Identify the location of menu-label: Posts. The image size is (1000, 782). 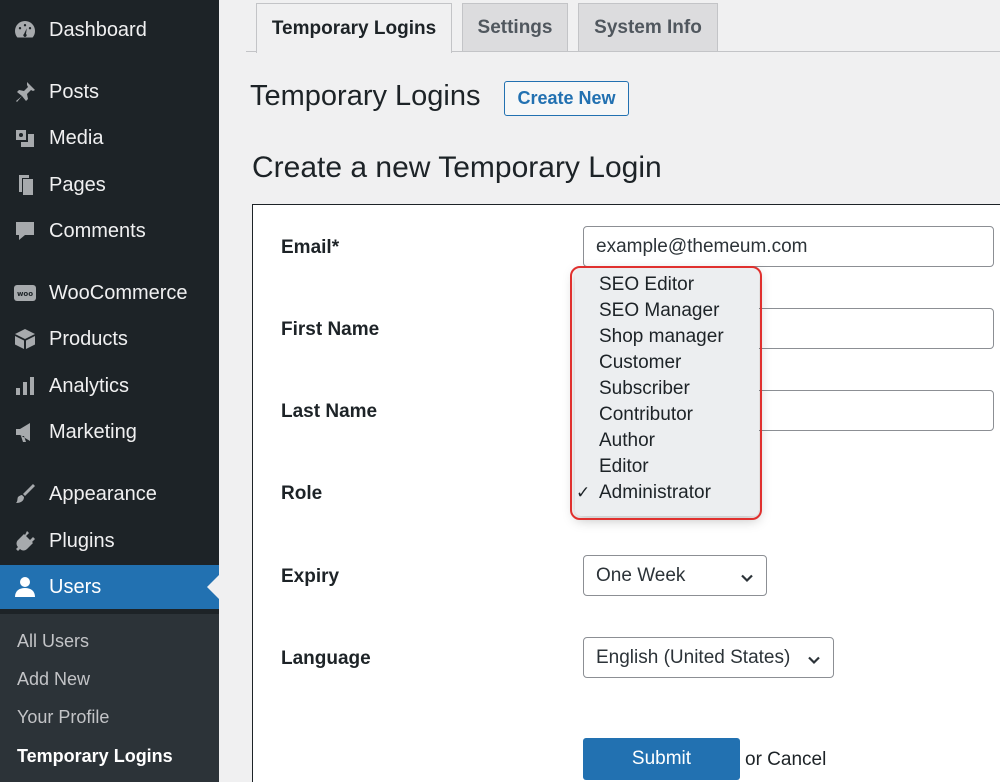
(74, 91).